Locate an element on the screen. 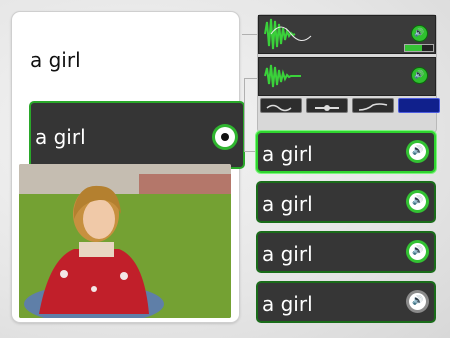 The height and width of the screenshot is (338, 450). volume-level-bar is located at coordinates (419, 48).